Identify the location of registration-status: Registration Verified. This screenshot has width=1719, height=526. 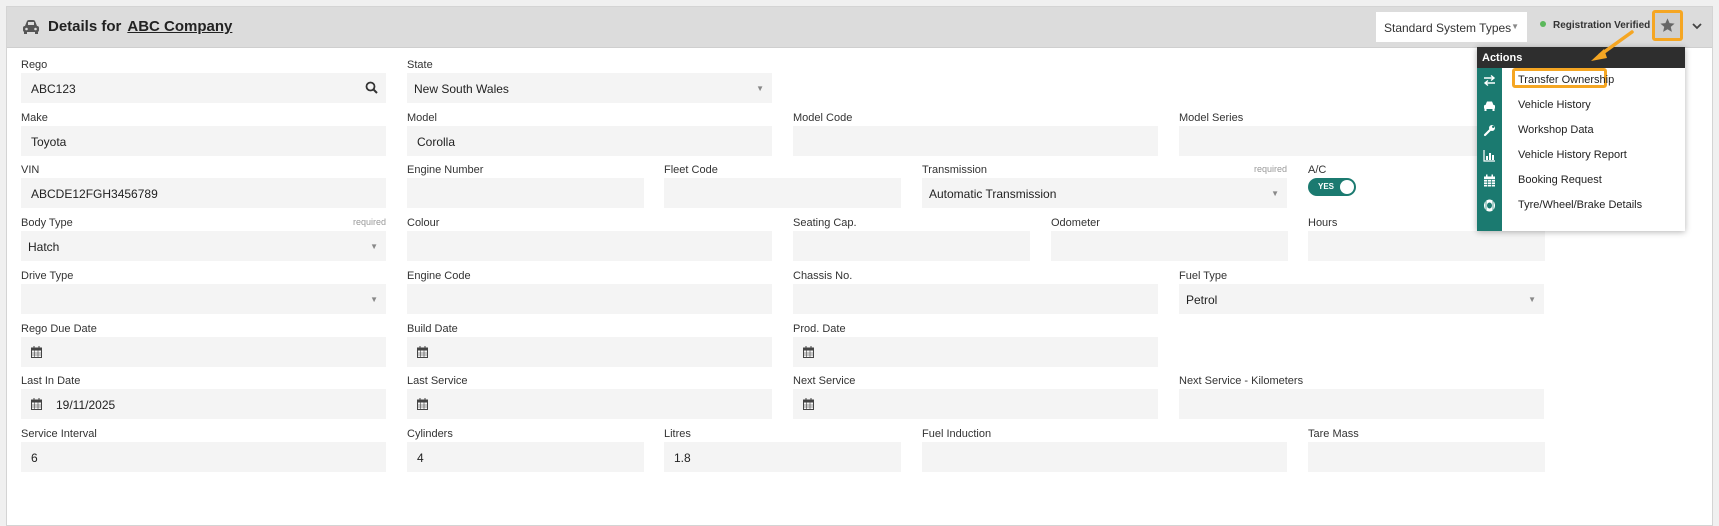
(1595, 25).